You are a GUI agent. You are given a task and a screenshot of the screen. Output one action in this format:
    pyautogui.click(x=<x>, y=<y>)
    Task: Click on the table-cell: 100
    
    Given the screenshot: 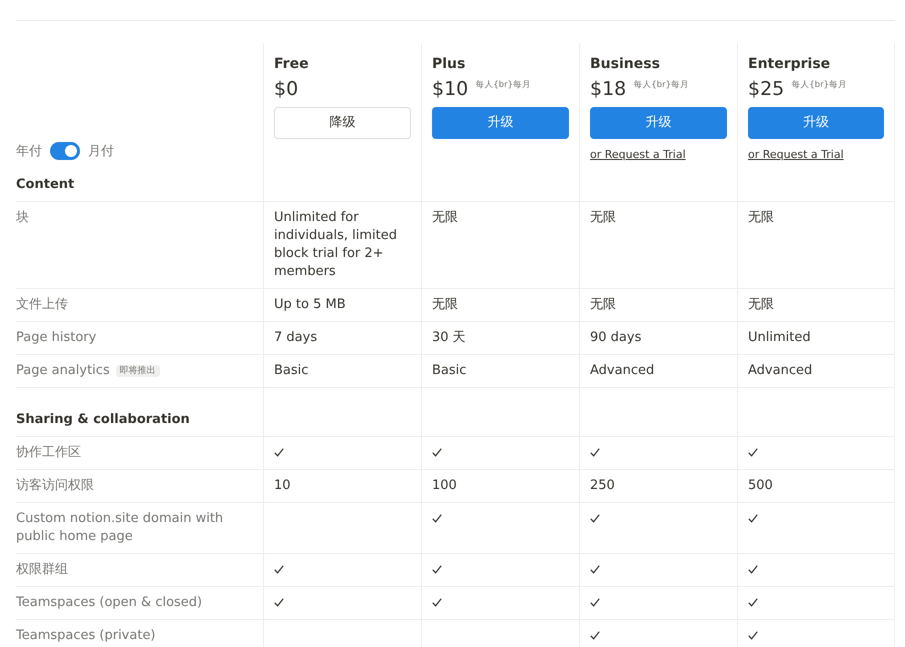 What is the action you would take?
    pyautogui.click(x=444, y=485)
    